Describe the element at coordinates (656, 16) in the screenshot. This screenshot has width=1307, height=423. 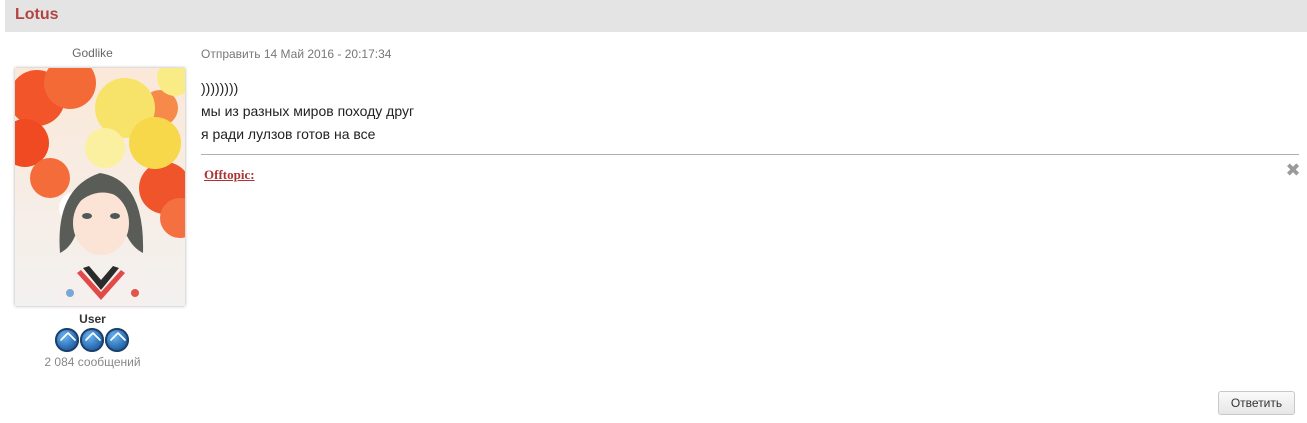
I see `post-header: Lotus` at that location.